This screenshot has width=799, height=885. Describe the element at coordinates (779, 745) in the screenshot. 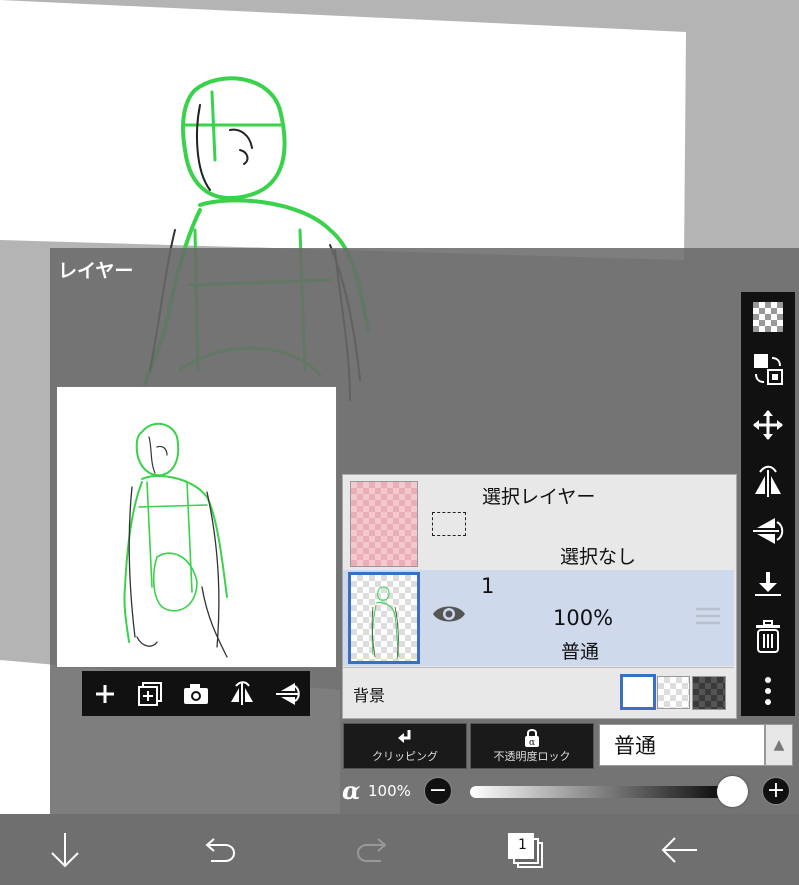

I see `blend-mode-dropdown-icon: ▲` at that location.